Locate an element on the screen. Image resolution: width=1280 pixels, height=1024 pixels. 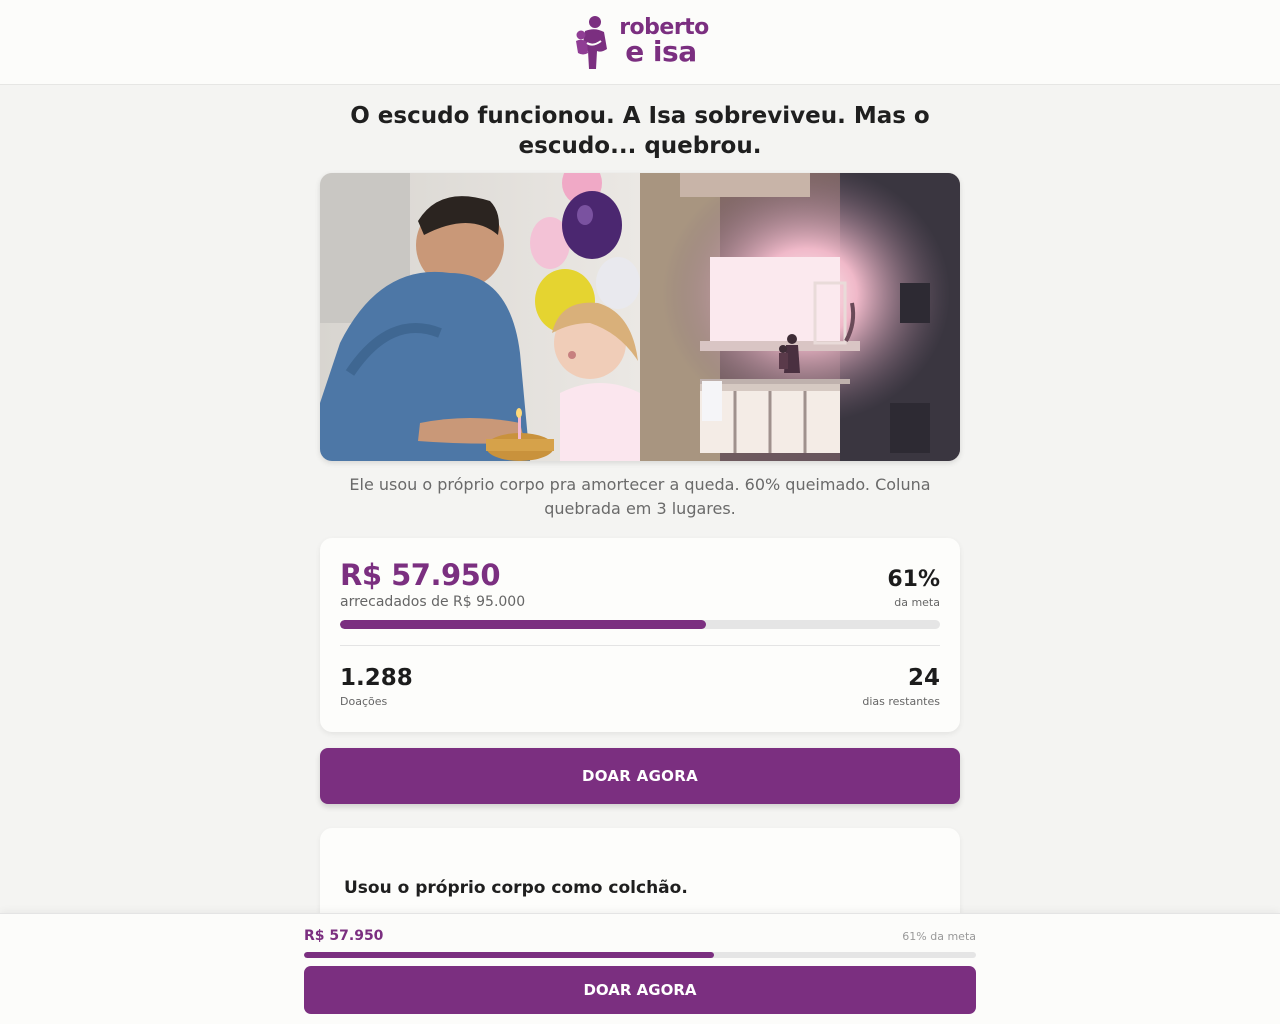
donate-now-button: DOAR AGORA is located at coordinates (640, 776).